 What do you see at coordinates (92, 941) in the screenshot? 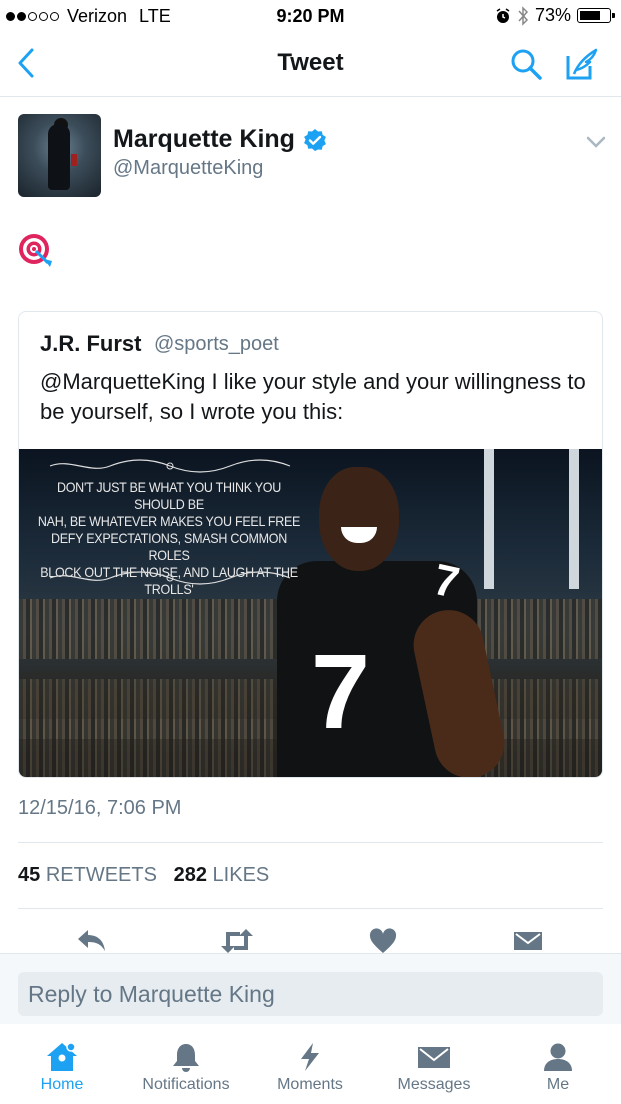
I see `reply-icon` at bounding box center [92, 941].